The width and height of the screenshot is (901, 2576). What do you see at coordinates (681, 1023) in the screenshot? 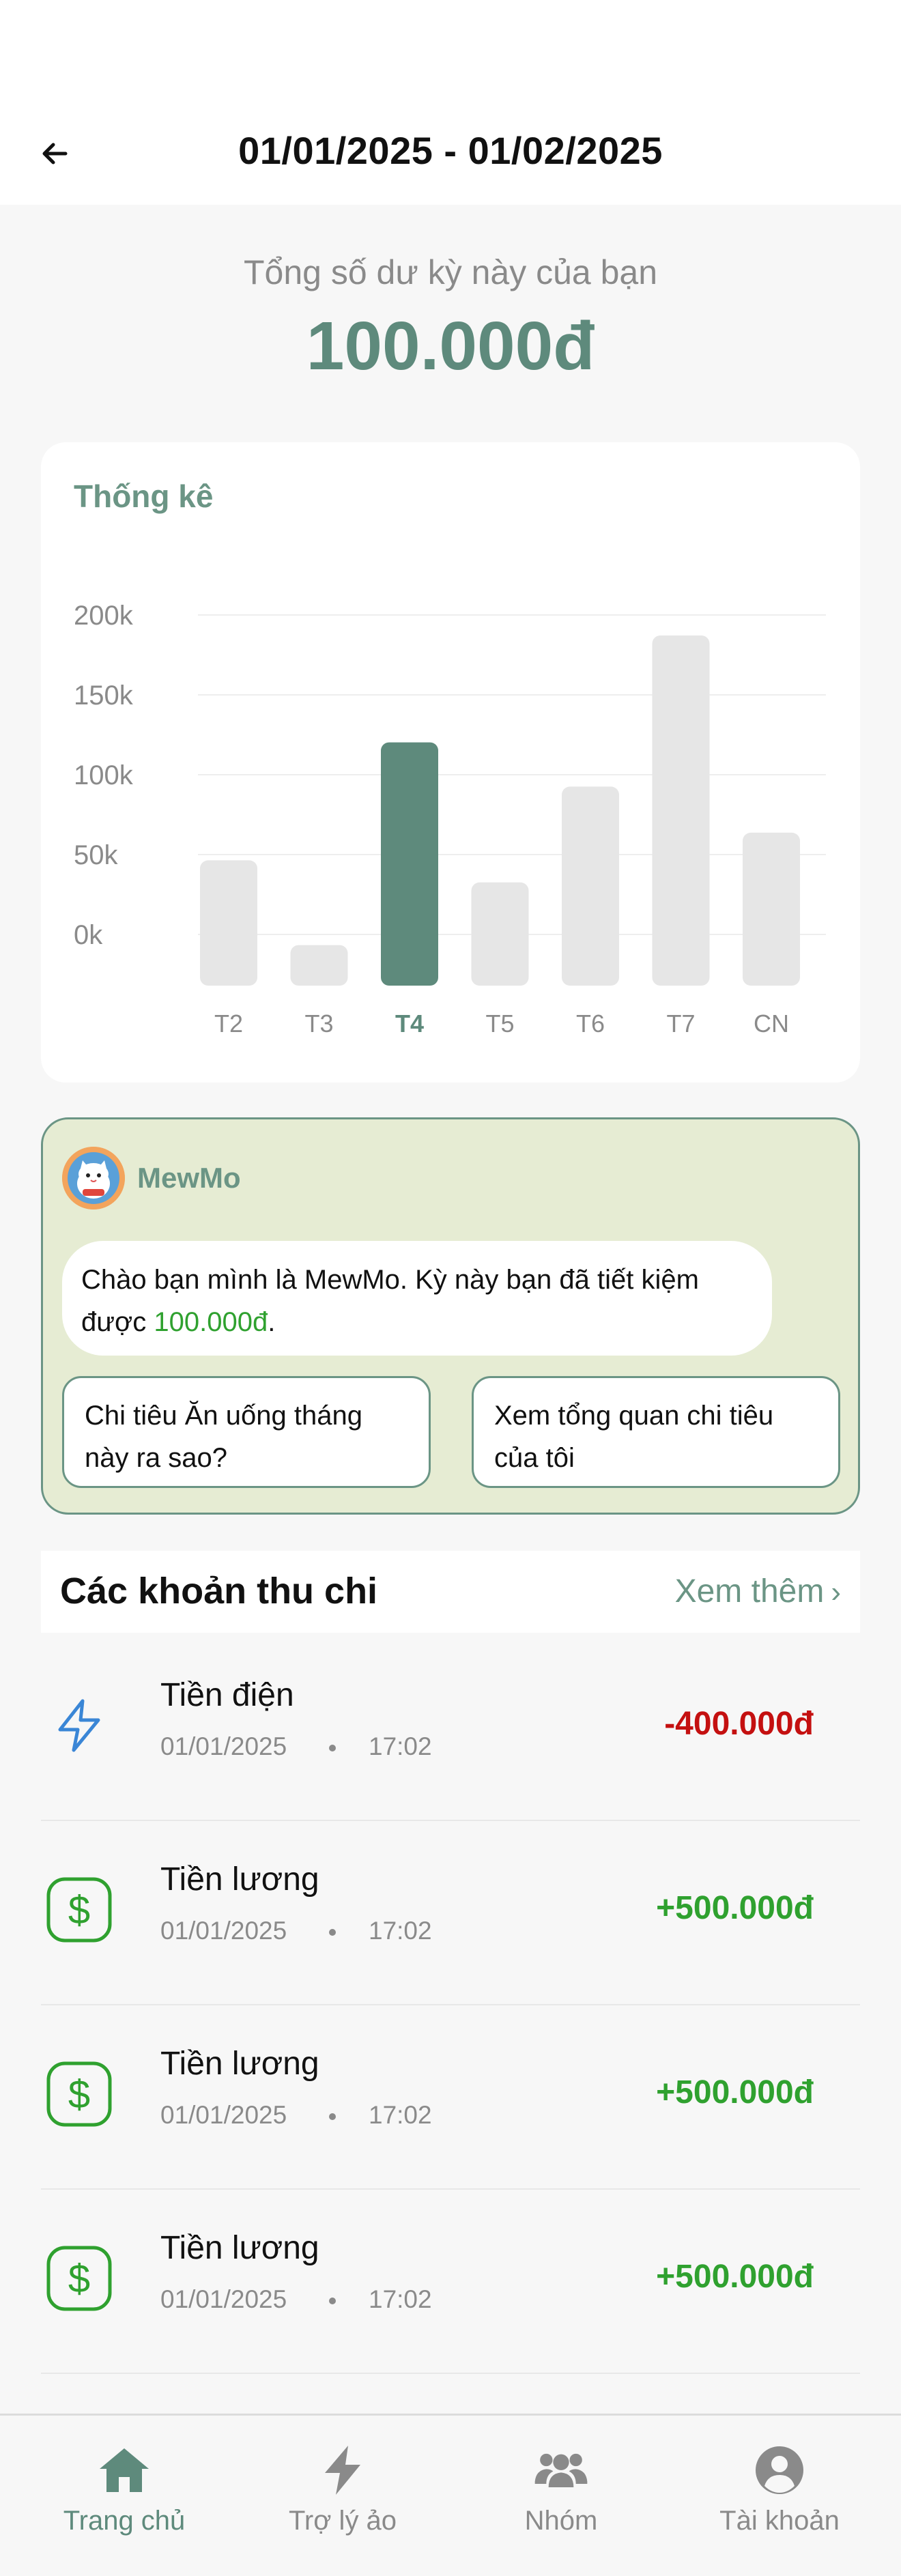
I see `x-tick-label: T7` at bounding box center [681, 1023].